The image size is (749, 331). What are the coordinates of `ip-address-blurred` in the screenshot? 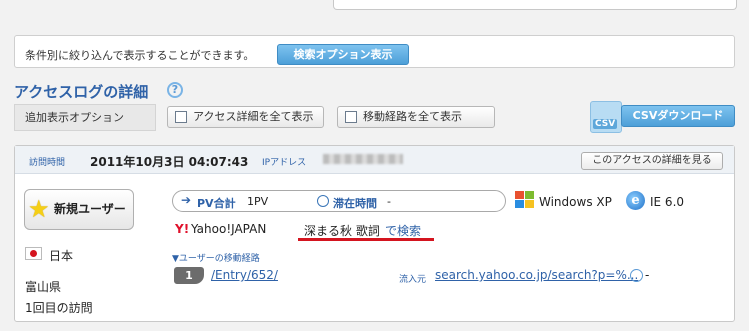 It's located at (363, 159).